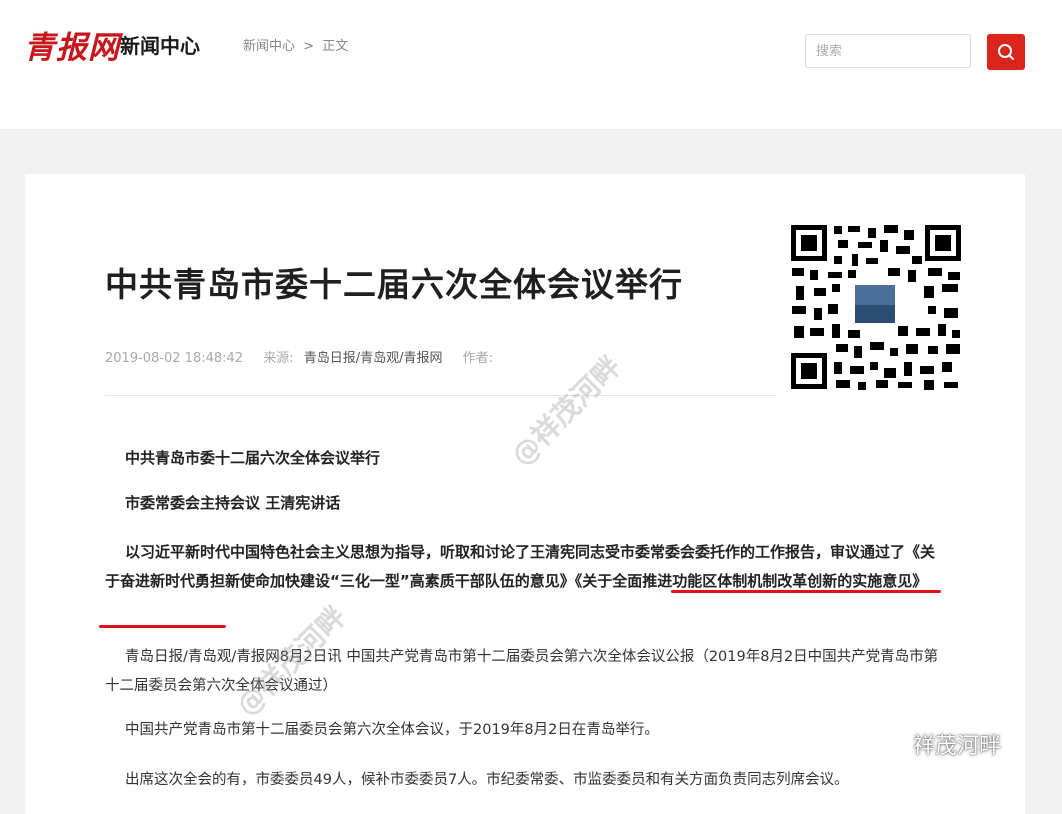 The image size is (1062, 814). What do you see at coordinates (394, 284) in the screenshot?
I see `article-title: 中共青岛市委十二届六次全体会议举行` at bounding box center [394, 284].